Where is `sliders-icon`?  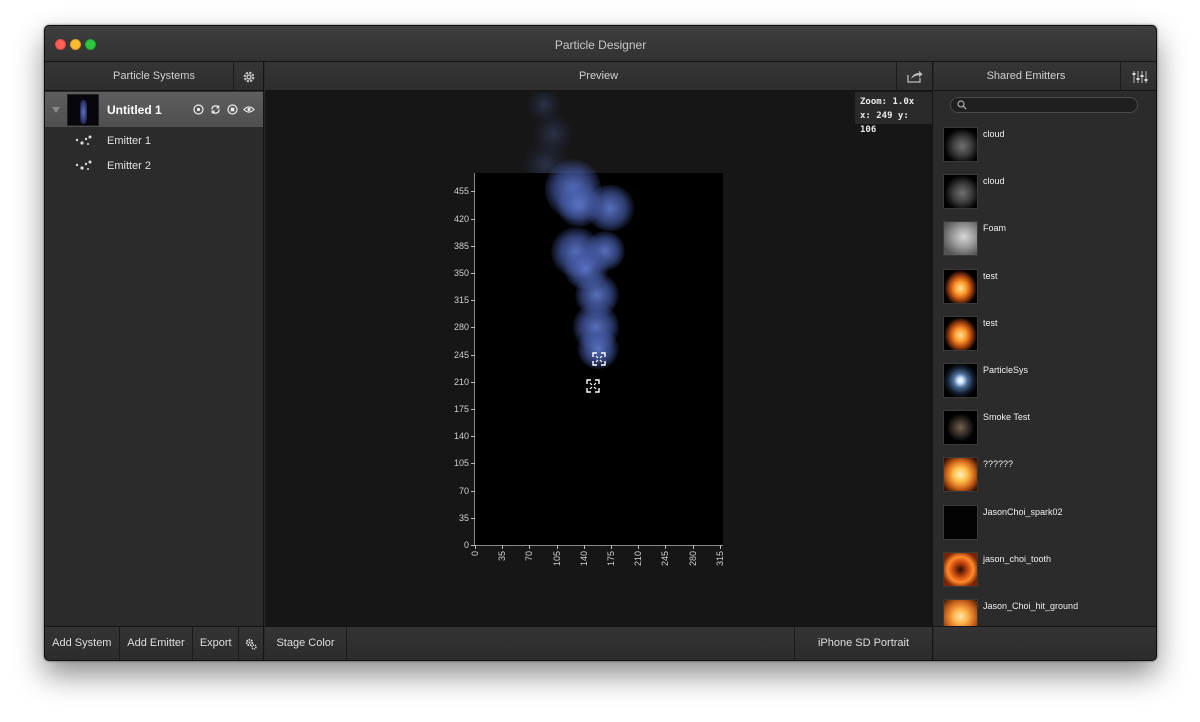
sliders-icon is located at coordinates (1139, 76).